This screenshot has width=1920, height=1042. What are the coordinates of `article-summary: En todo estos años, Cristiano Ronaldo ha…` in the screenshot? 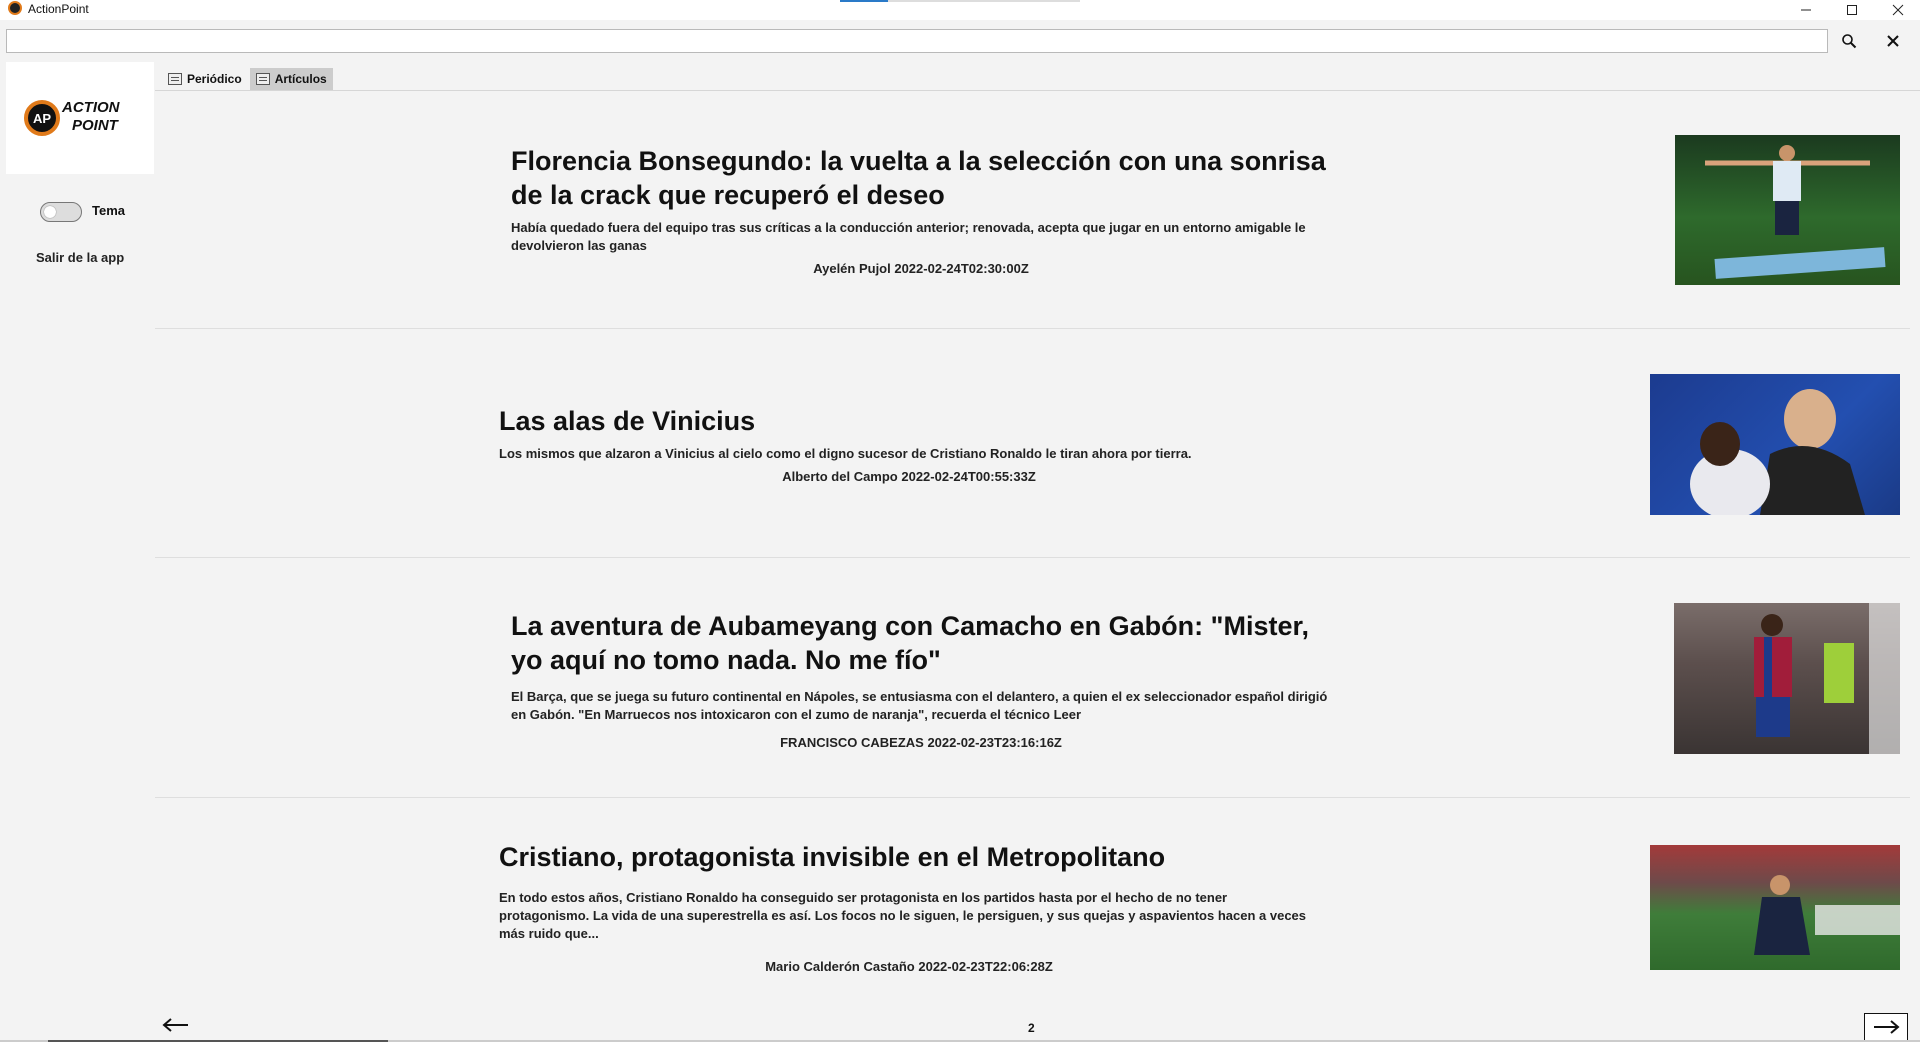 It's located at (903, 915).